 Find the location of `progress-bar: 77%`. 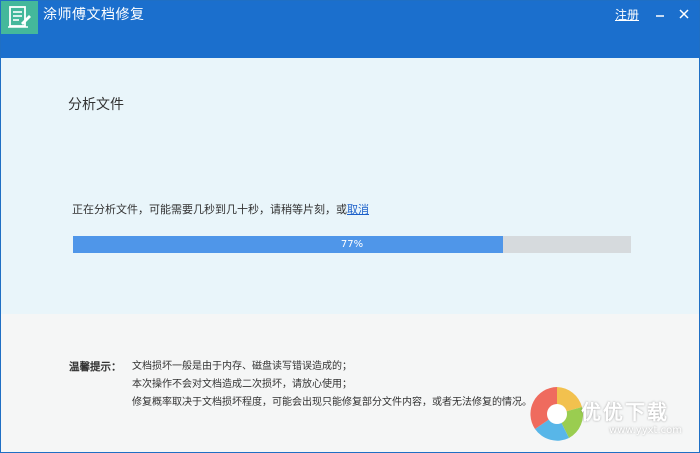

progress-bar: 77% is located at coordinates (352, 244).